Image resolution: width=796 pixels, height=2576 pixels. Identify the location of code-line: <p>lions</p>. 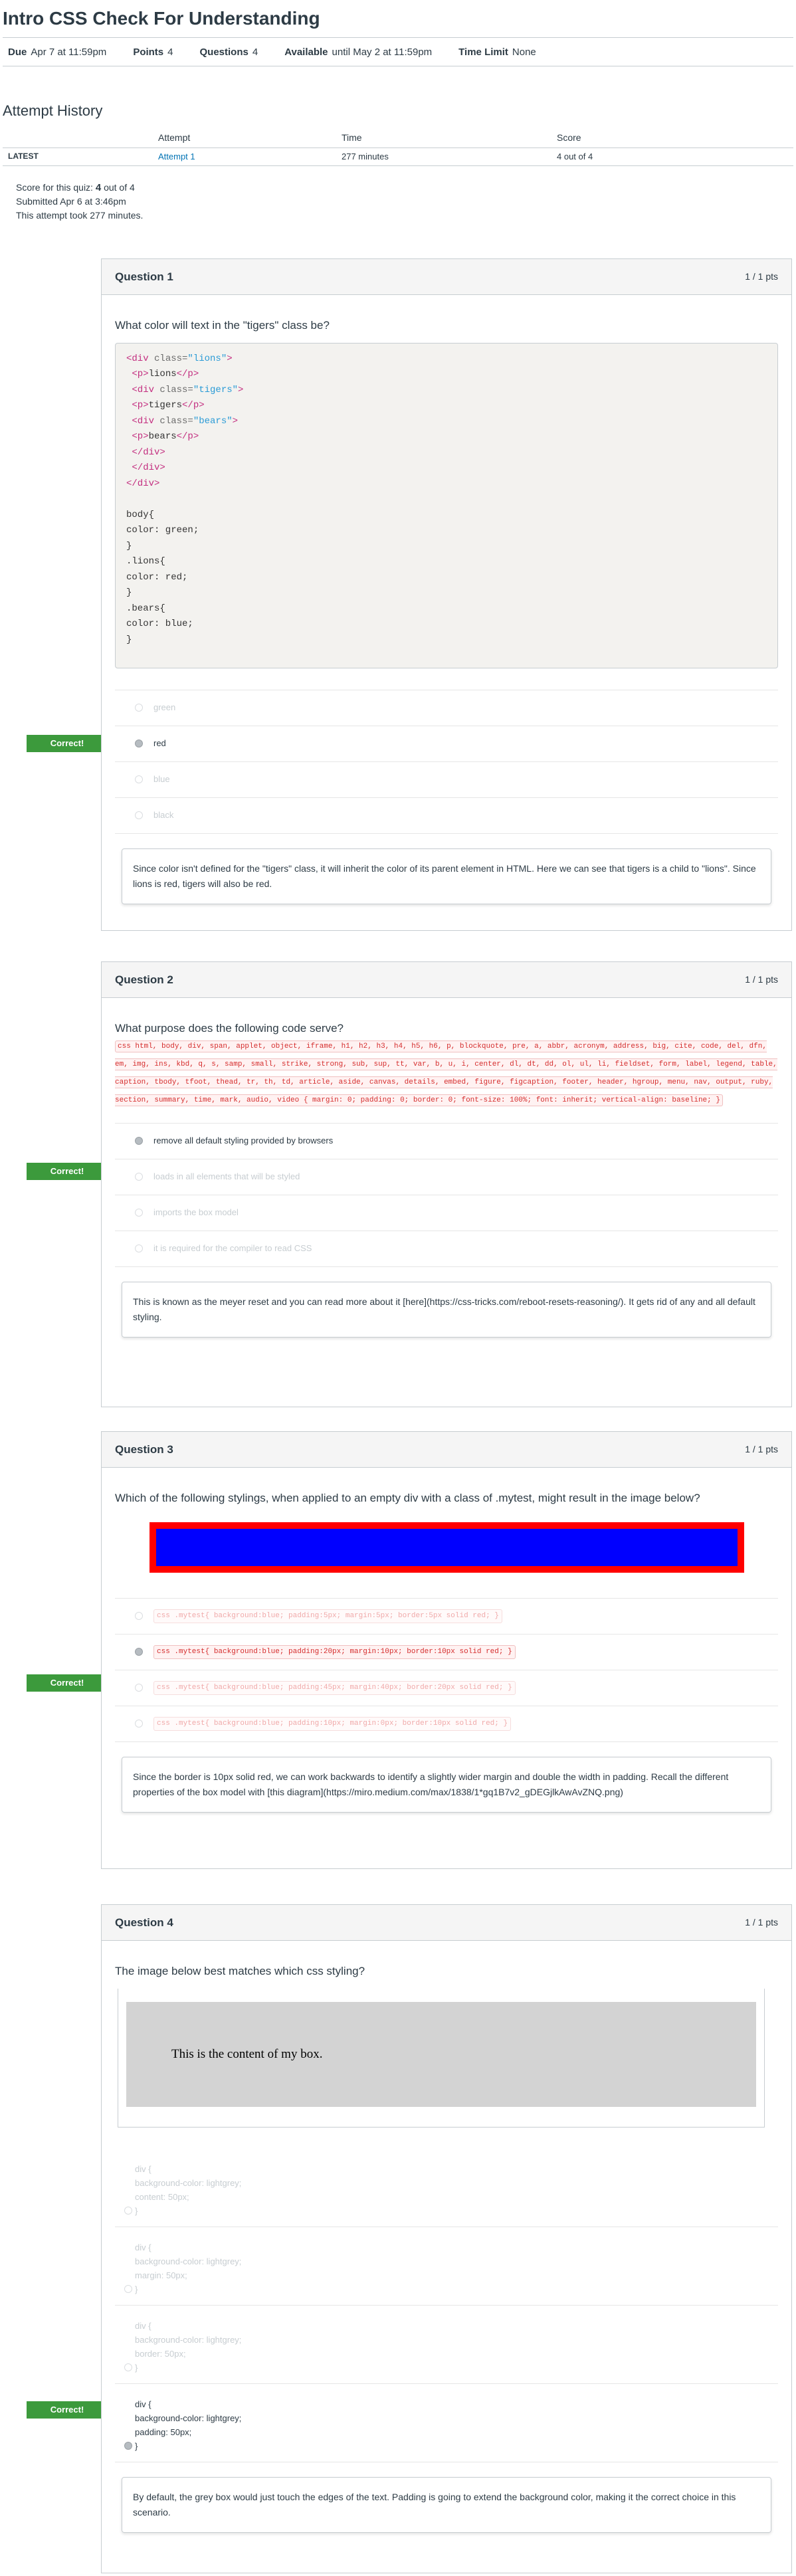
(446, 375).